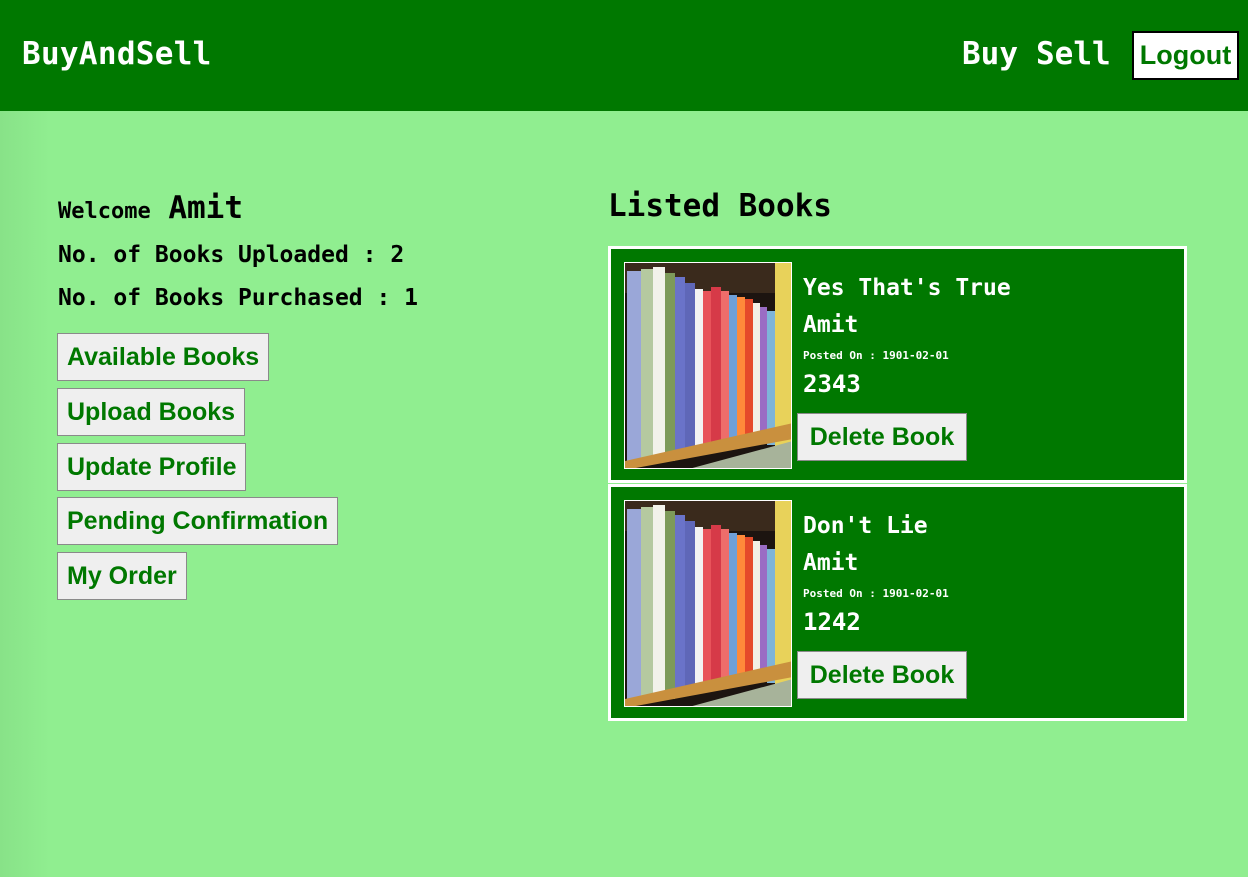 The image size is (1248, 877). Describe the element at coordinates (25, 494) in the screenshot. I see `left-edge-shade` at that location.